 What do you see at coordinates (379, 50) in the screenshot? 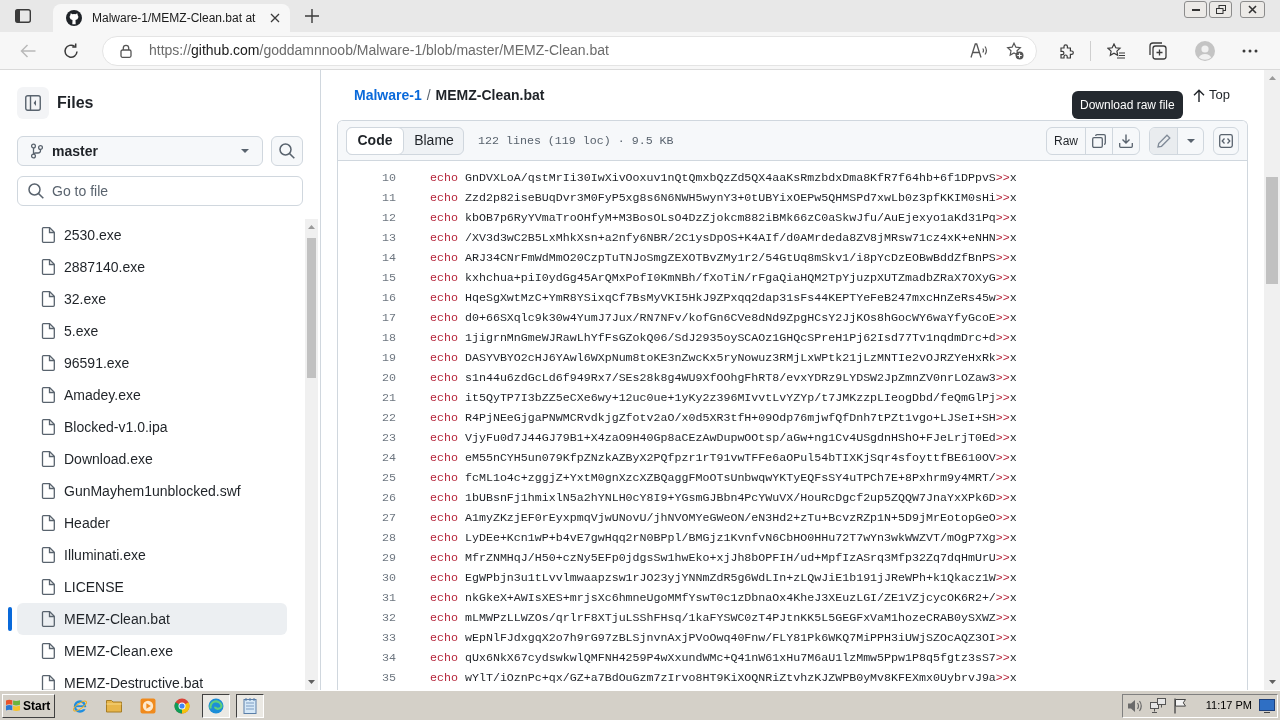
I see `url-text: https://github.com/goddamnnoob/Malware-1/blob/master/MEMZ-Clean.bat` at bounding box center [379, 50].